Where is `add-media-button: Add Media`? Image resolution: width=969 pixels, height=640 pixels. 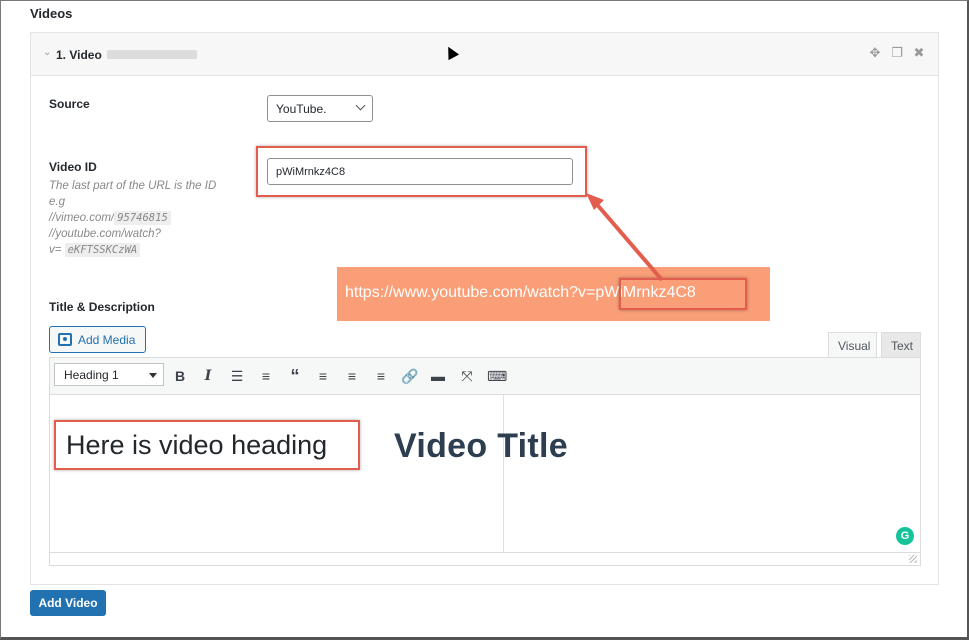
add-media-button: Add Media is located at coordinates (97, 339).